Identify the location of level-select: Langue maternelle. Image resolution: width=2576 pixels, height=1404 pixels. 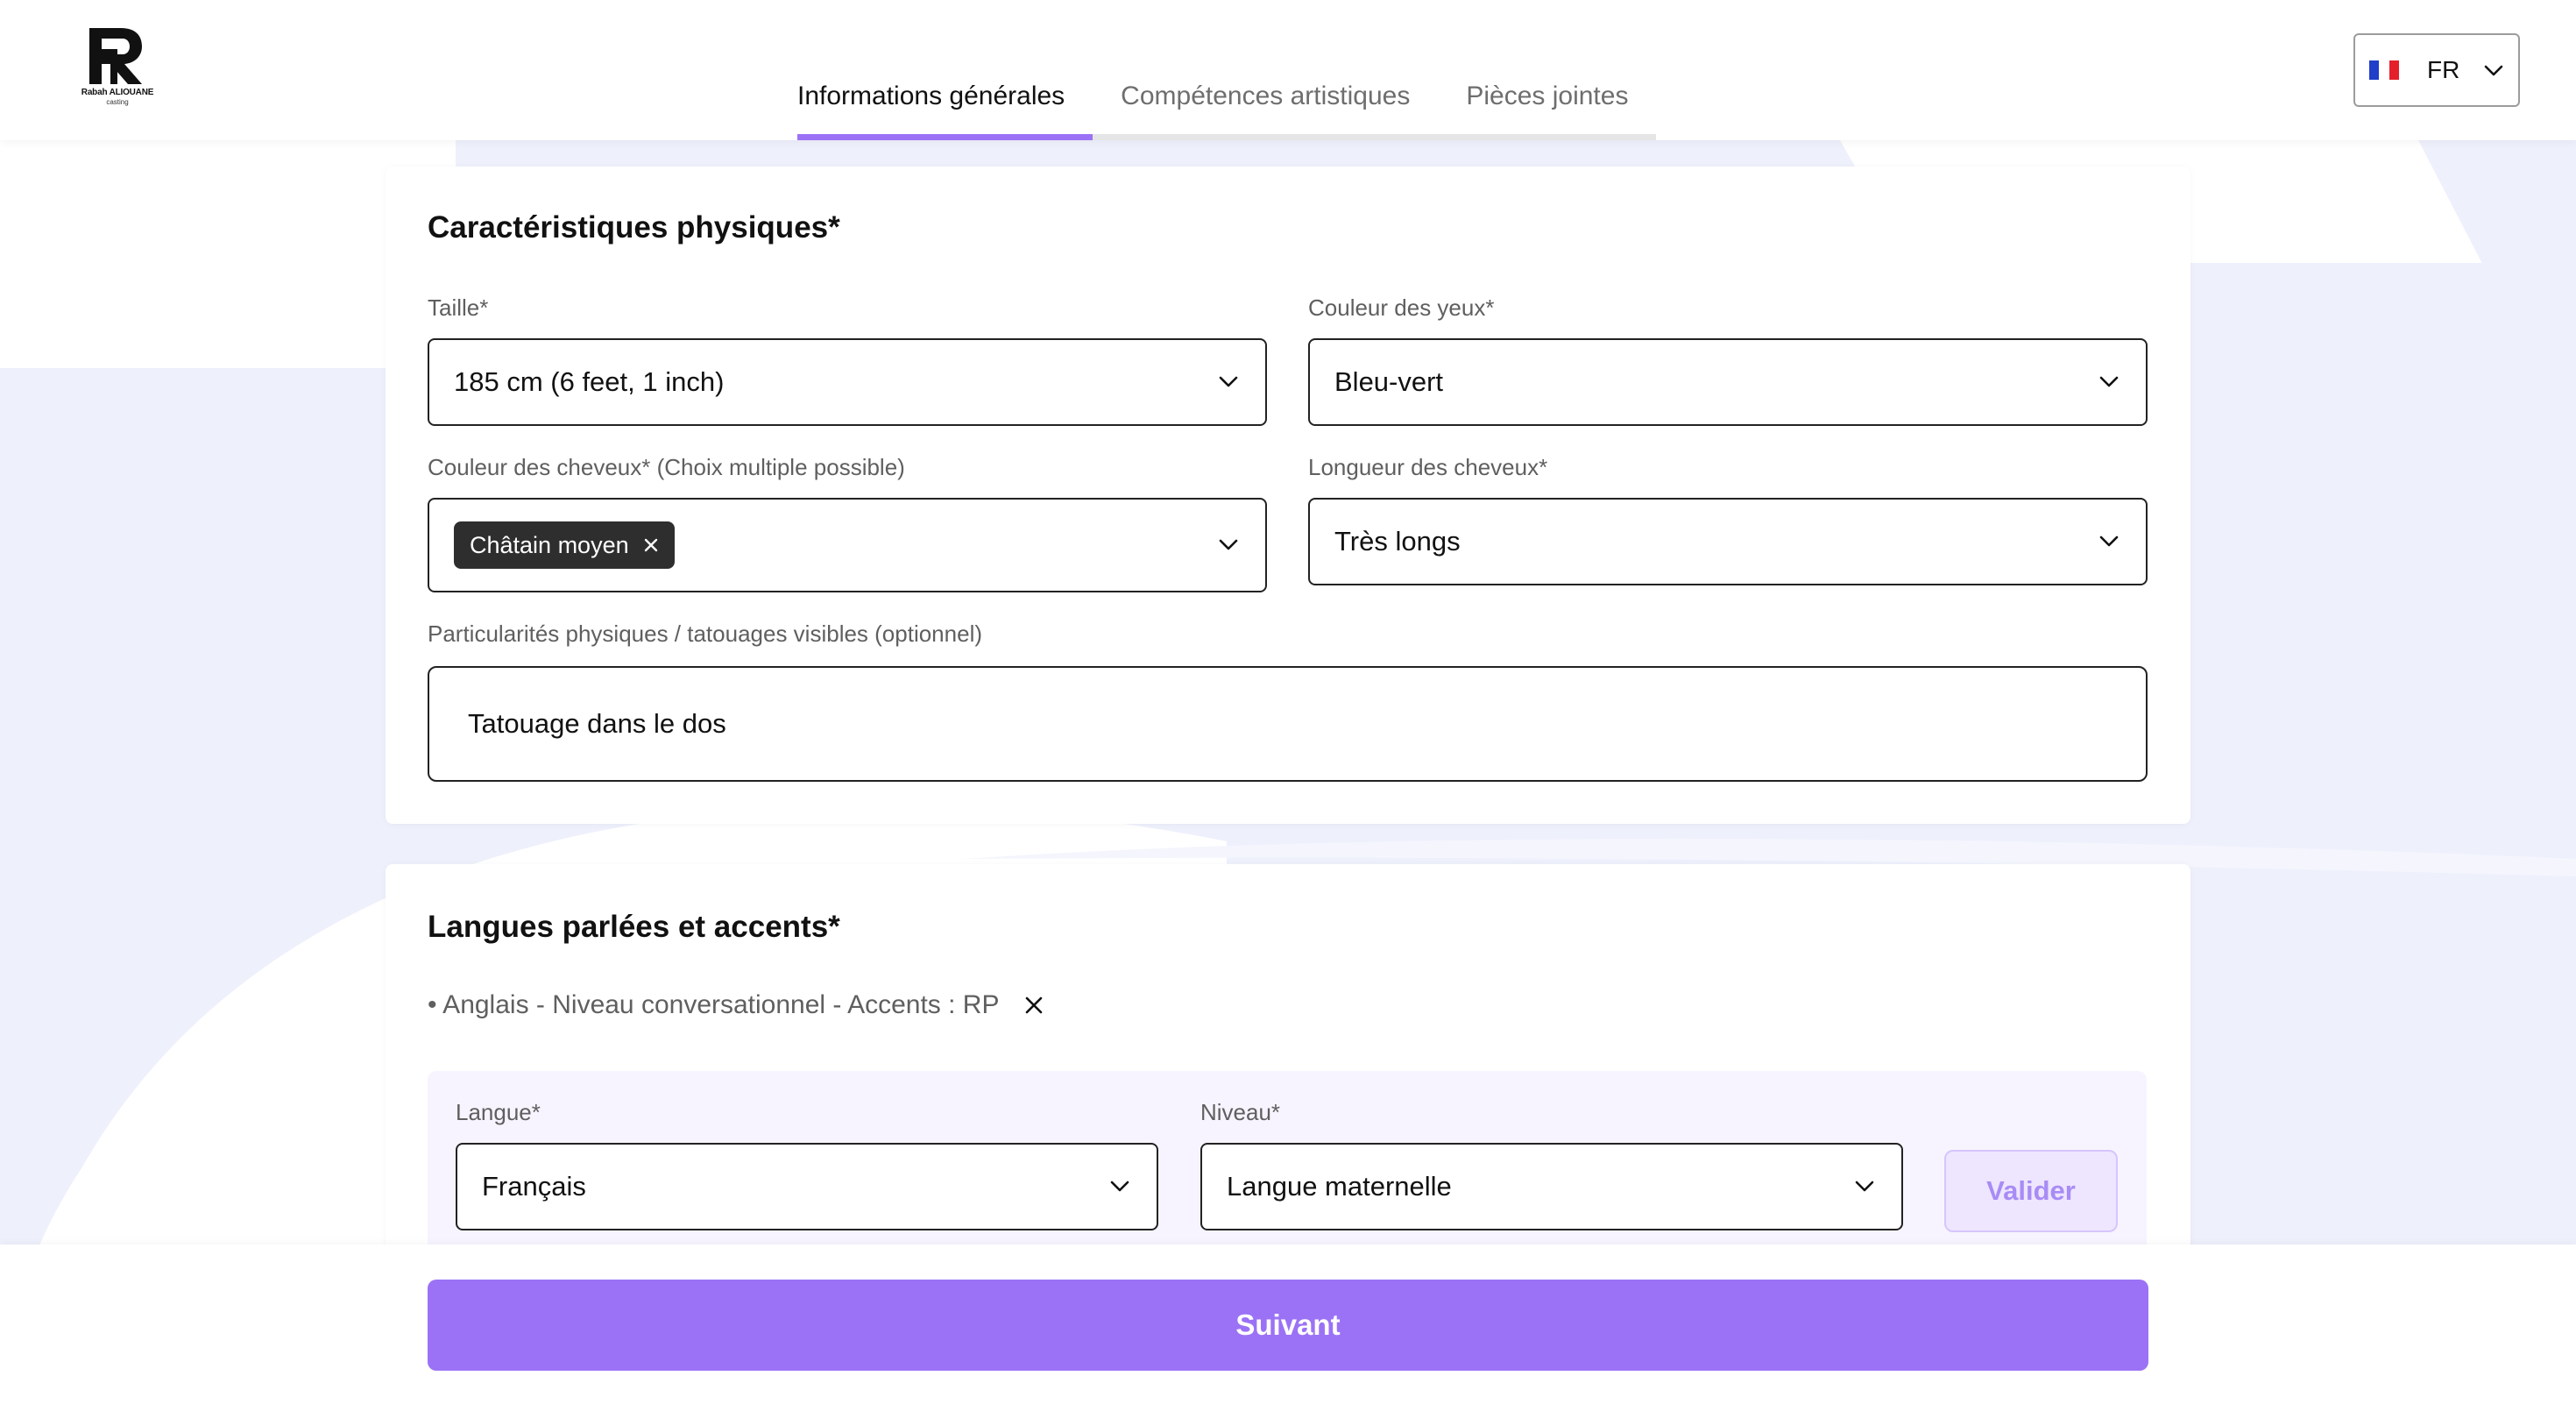
(1551, 1186).